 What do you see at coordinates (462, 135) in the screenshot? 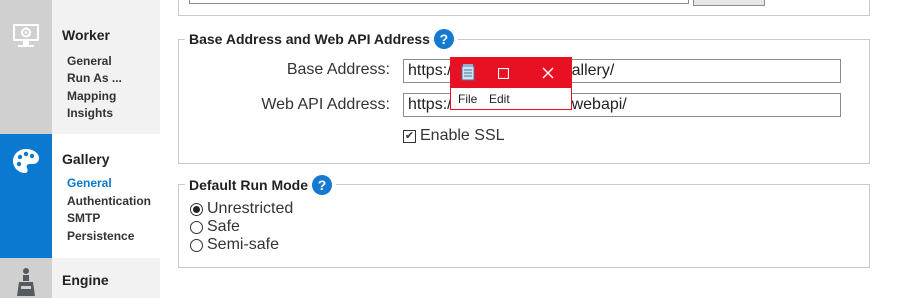
I see `enable-ssl-label: Enable SSL` at bounding box center [462, 135].